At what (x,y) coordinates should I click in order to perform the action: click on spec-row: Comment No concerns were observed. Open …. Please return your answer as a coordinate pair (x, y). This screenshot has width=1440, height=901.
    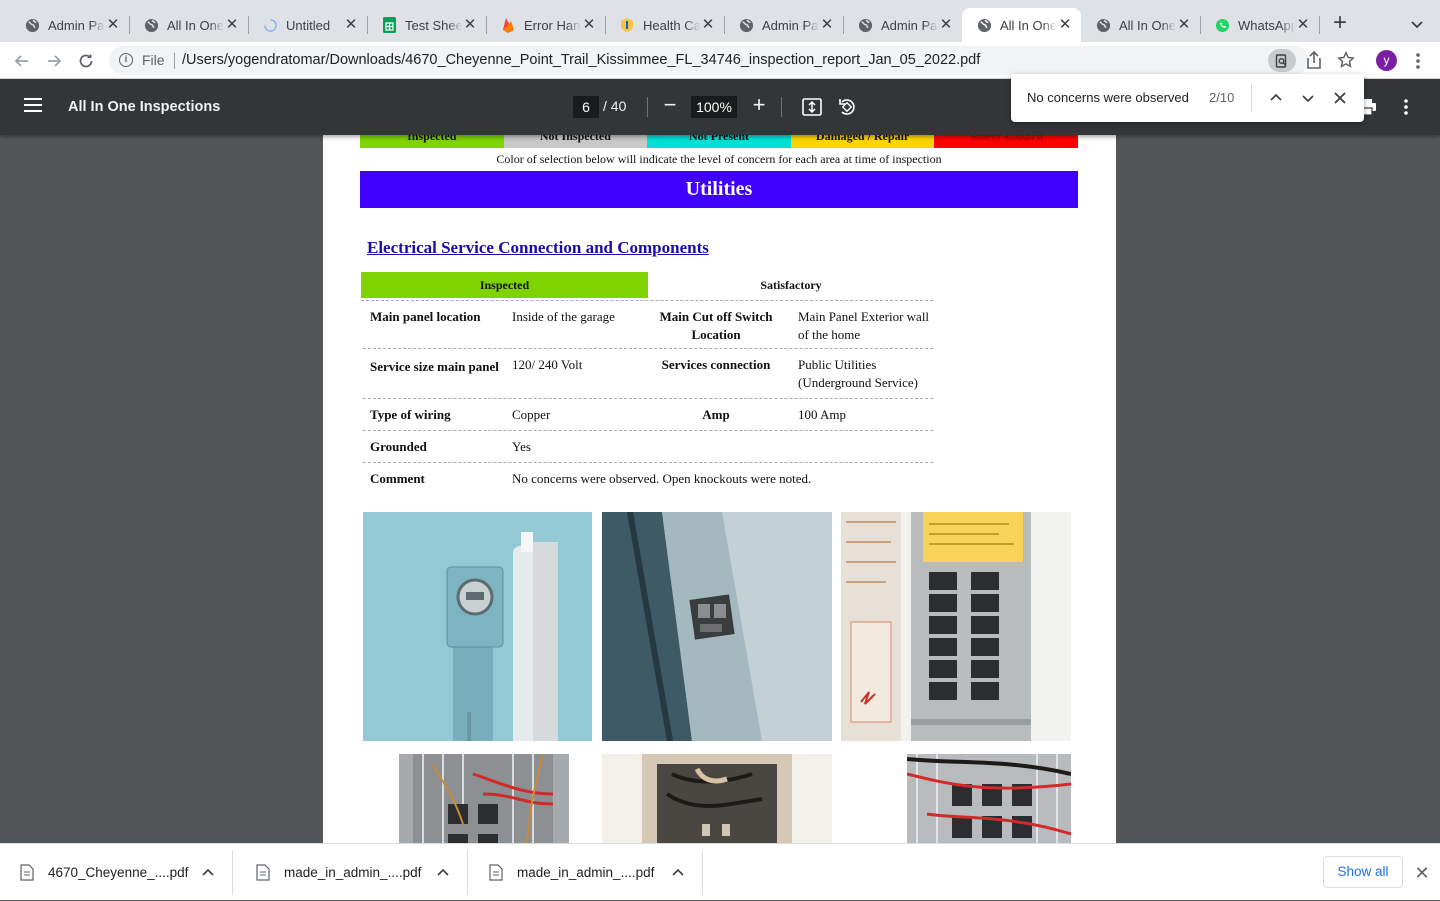
    Looking at the image, I should click on (648, 479).